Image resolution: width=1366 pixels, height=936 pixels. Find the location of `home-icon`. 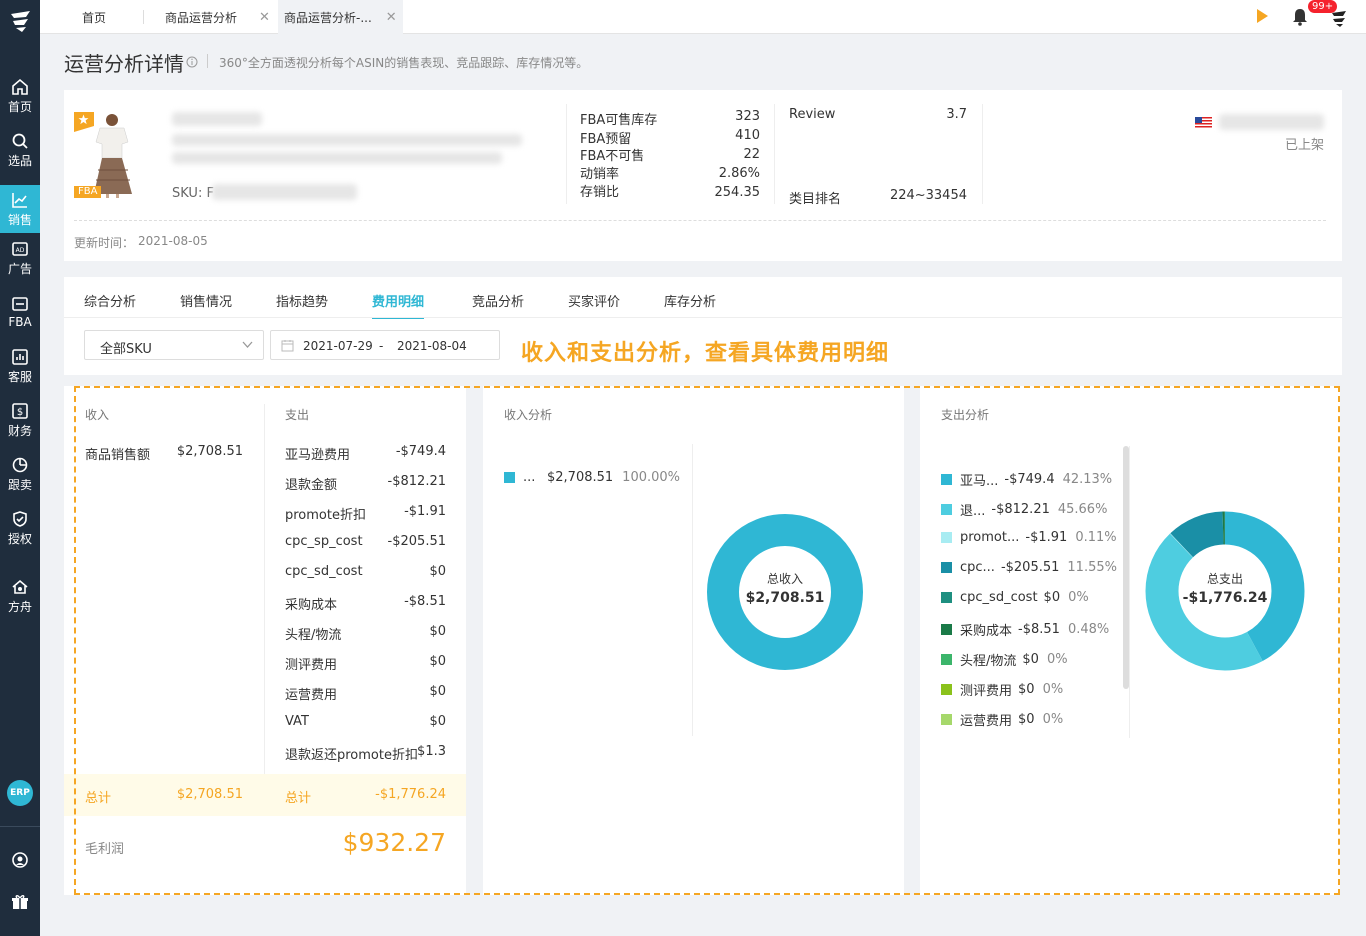

home-icon is located at coordinates (20, 86).